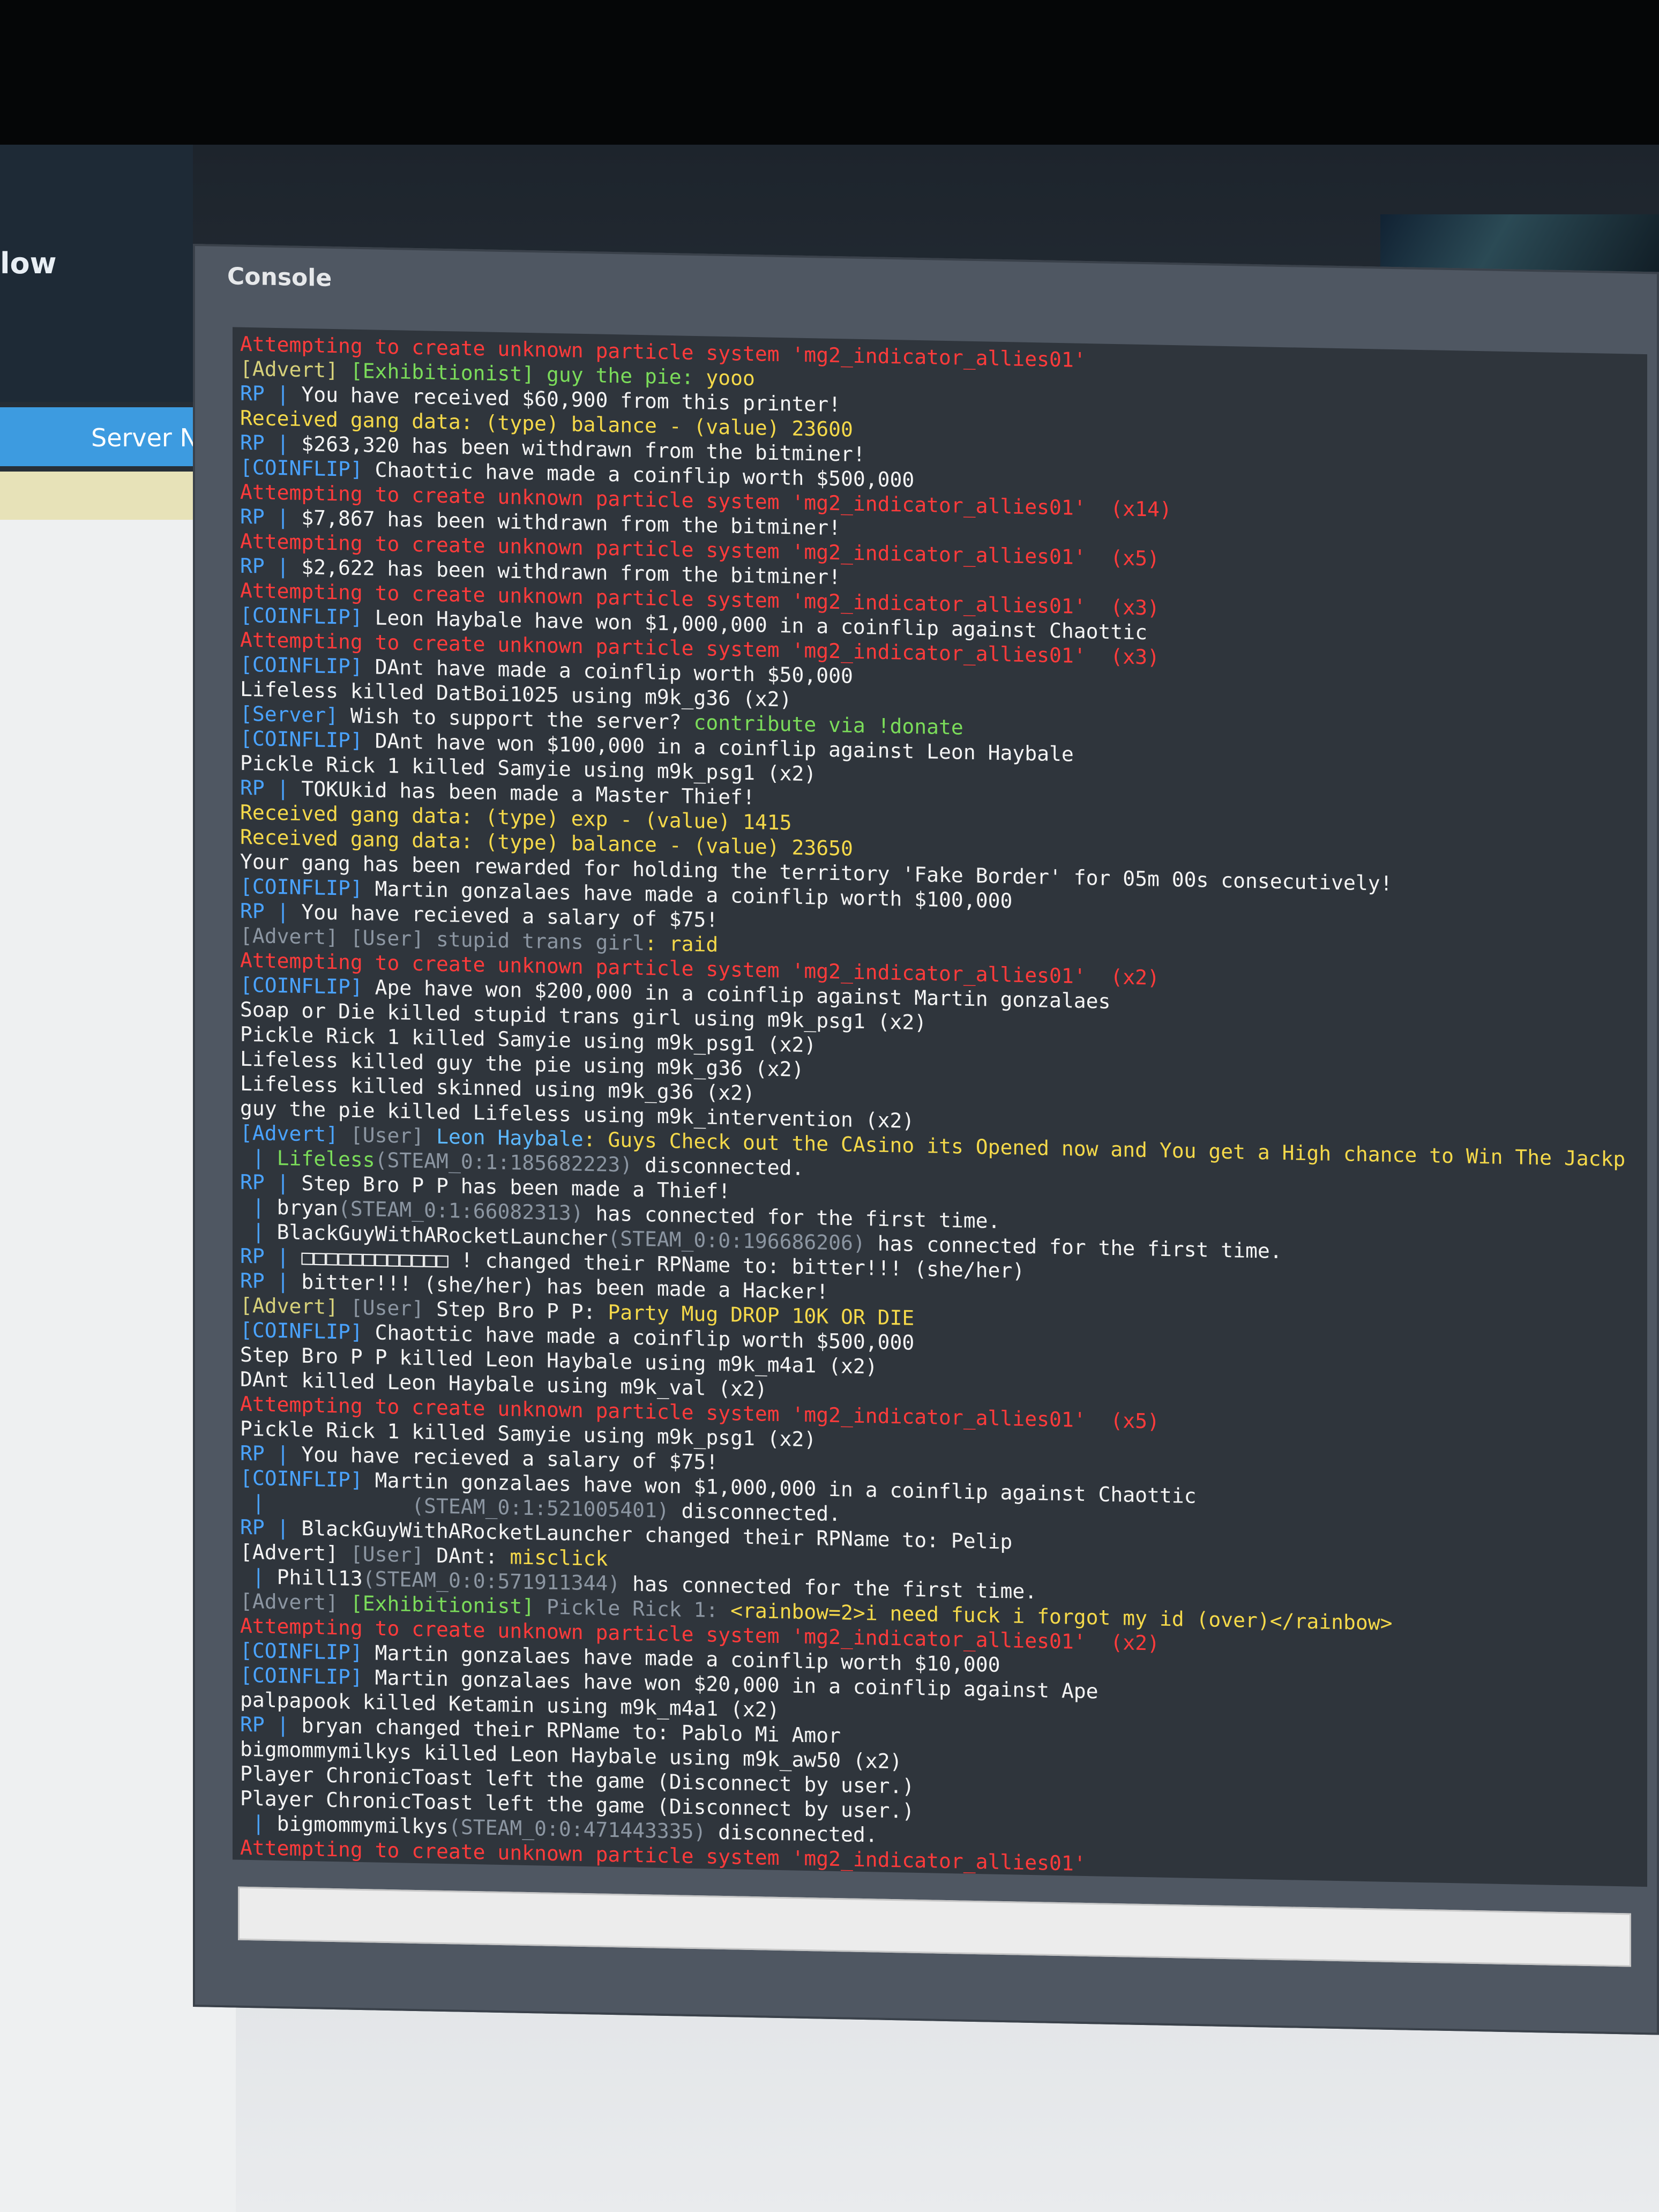  What do you see at coordinates (638, 1609) in the screenshot?
I see `console-line-segment: Pickle Rick 1:` at bounding box center [638, 1609].